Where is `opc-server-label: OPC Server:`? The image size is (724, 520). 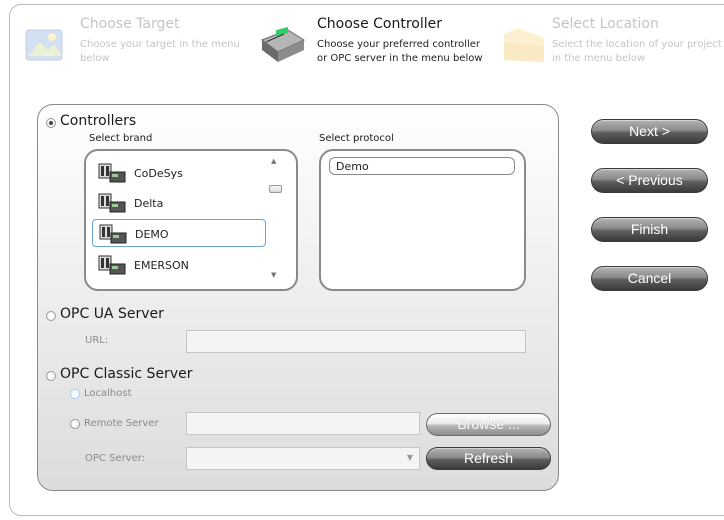 opc-server-label: OPC Server: is located at coordinates (115, 458).